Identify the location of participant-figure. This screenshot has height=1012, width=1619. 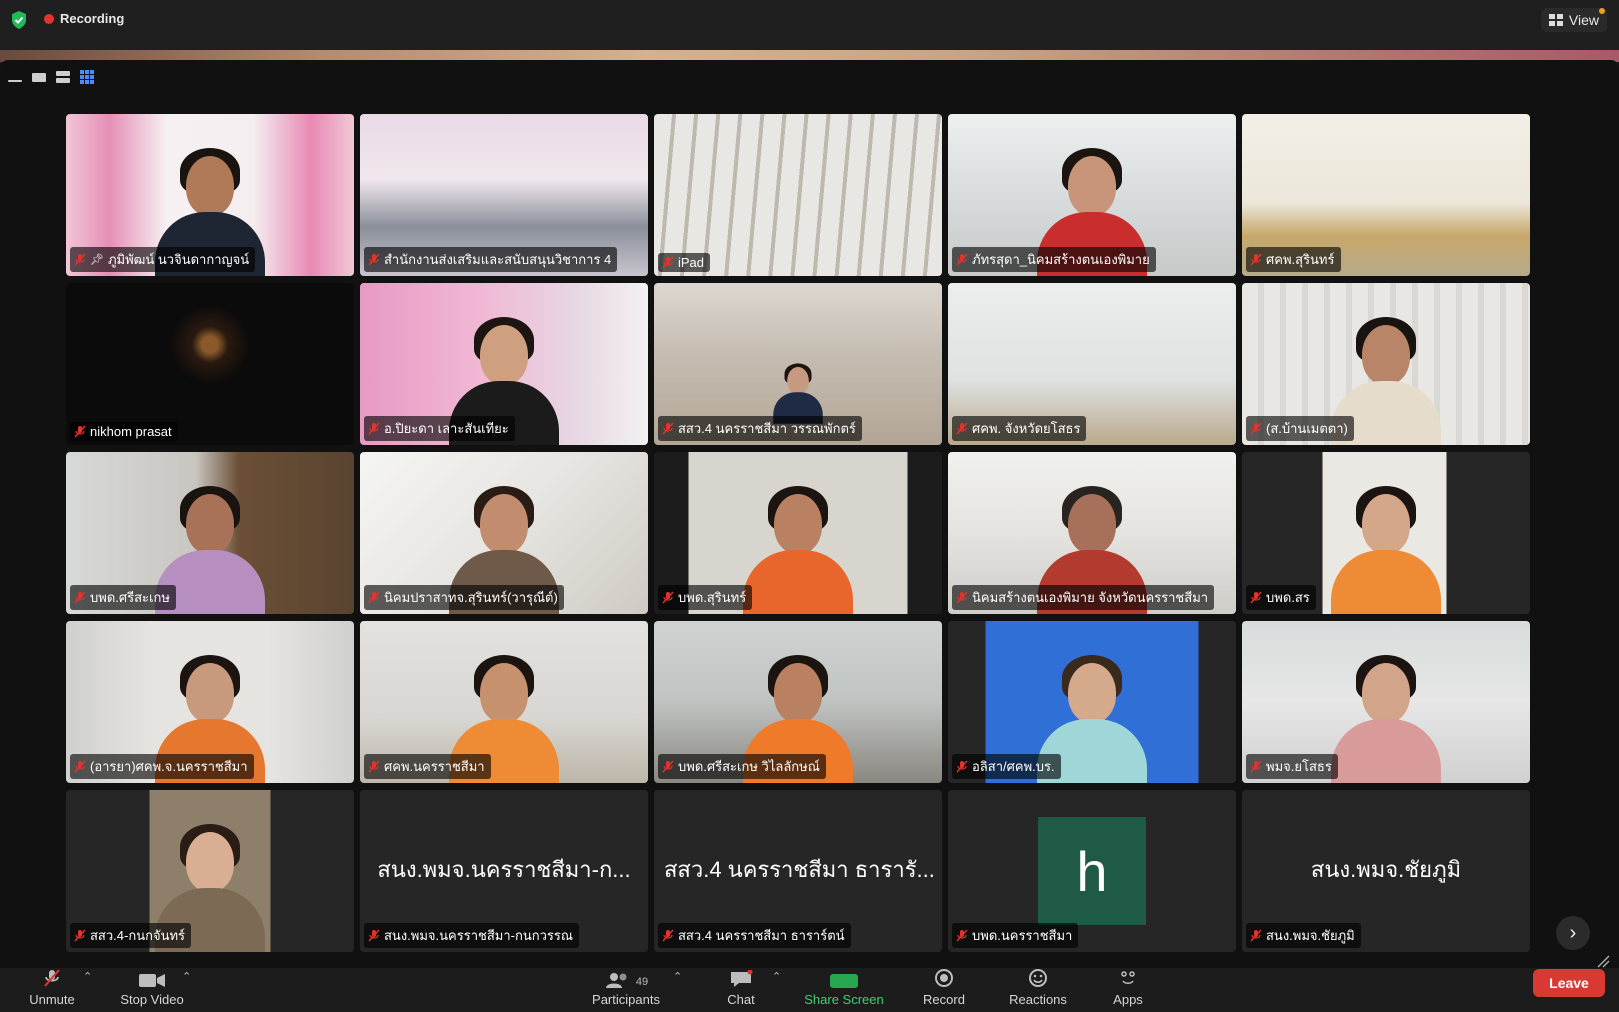
(798, 393).